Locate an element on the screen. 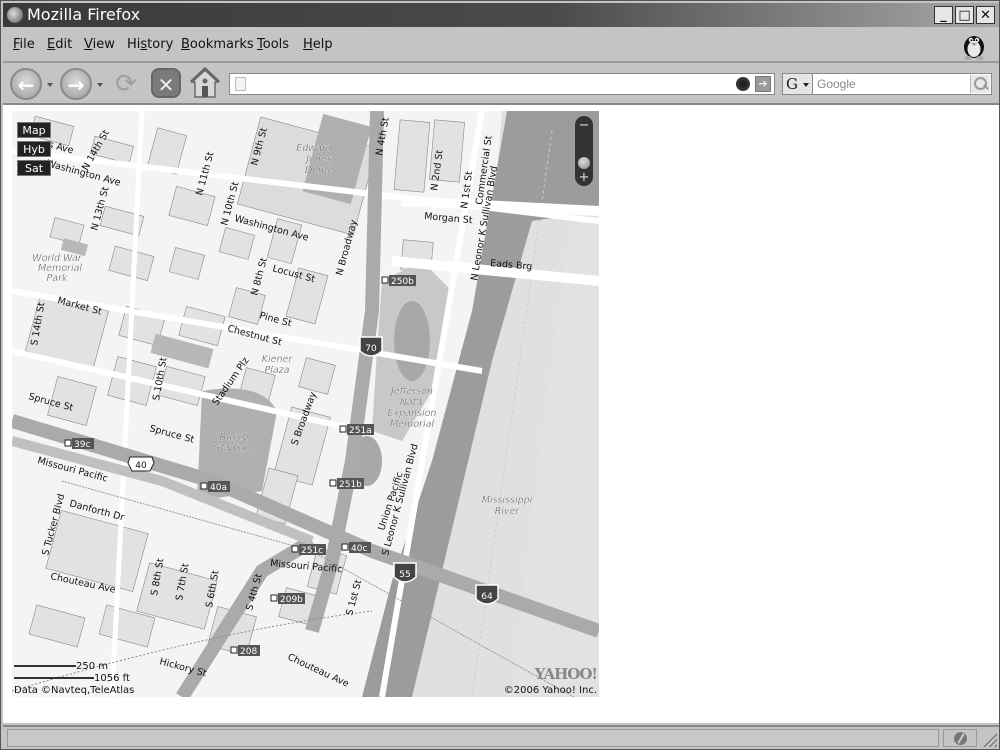  menu-view: View is located at coordinates (99, 44).